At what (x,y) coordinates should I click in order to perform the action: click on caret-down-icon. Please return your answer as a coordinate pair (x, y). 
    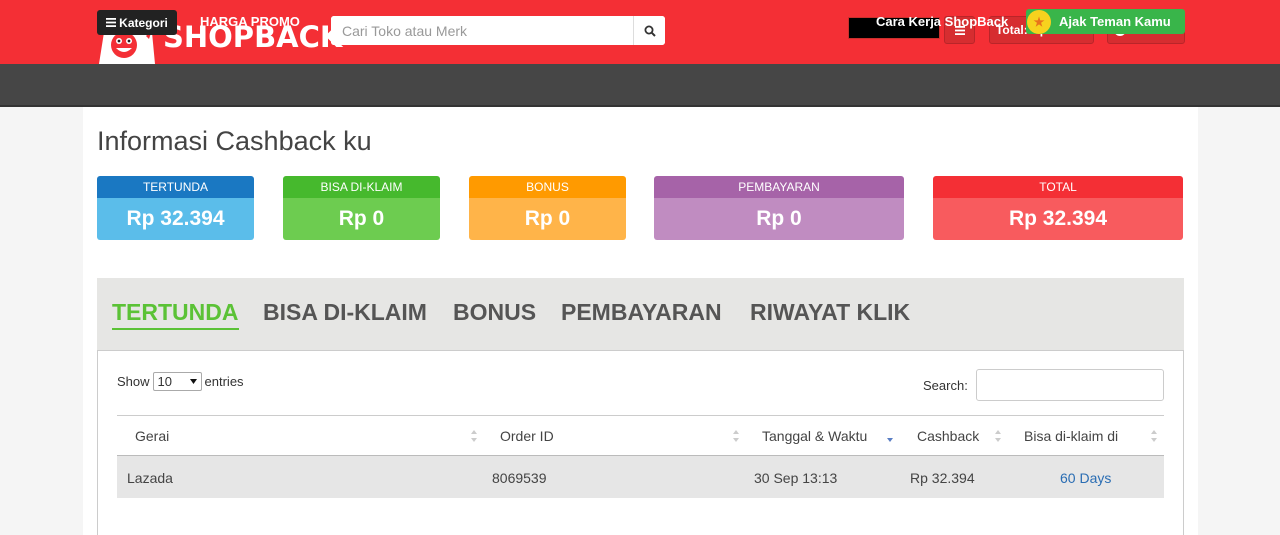
    Looking at the image, I should click on (193, 381).